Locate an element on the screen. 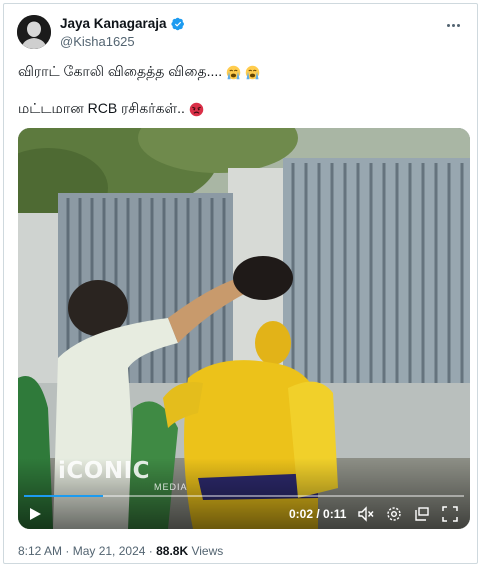 The width and height of the screenshot is (481, 567). avatar is located at coordinates (34, 32).